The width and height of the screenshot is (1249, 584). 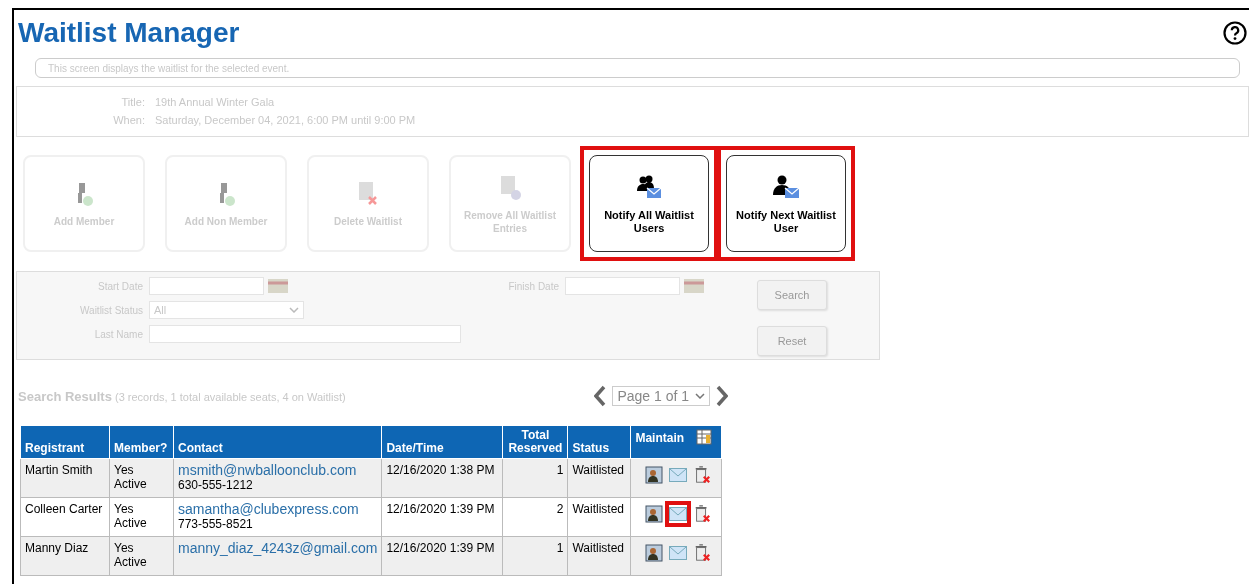 I want to click on help-icon, so click(x=1235, y=33).